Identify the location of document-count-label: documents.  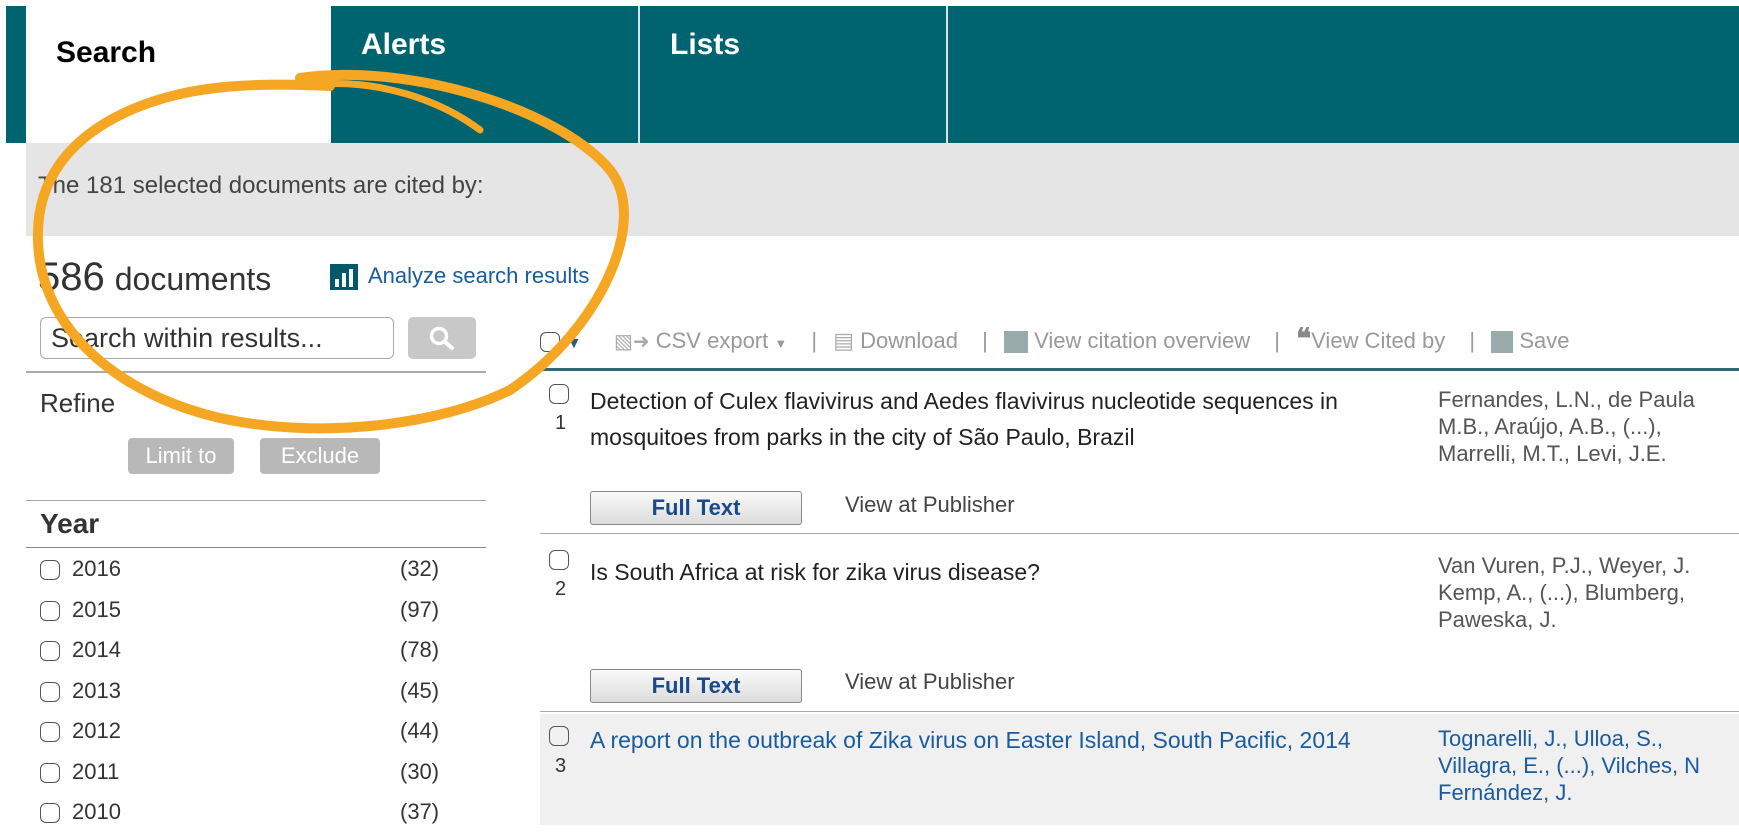
(193, 279).